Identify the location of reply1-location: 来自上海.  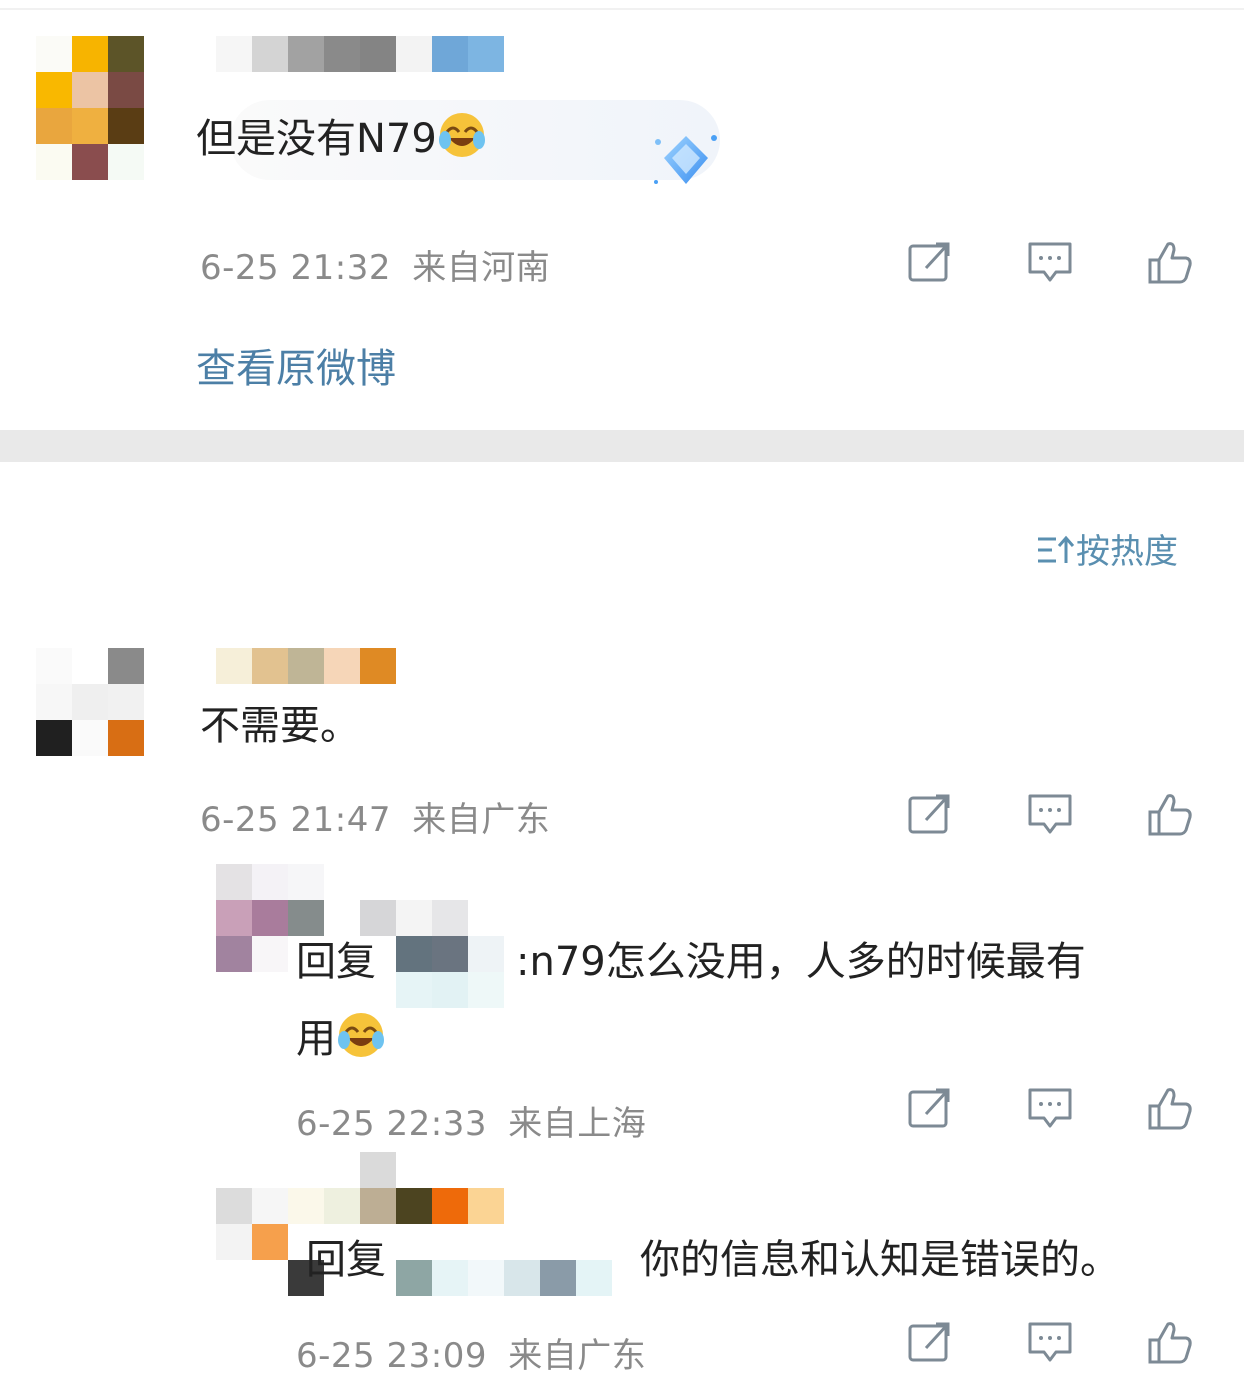
(577, 1124).